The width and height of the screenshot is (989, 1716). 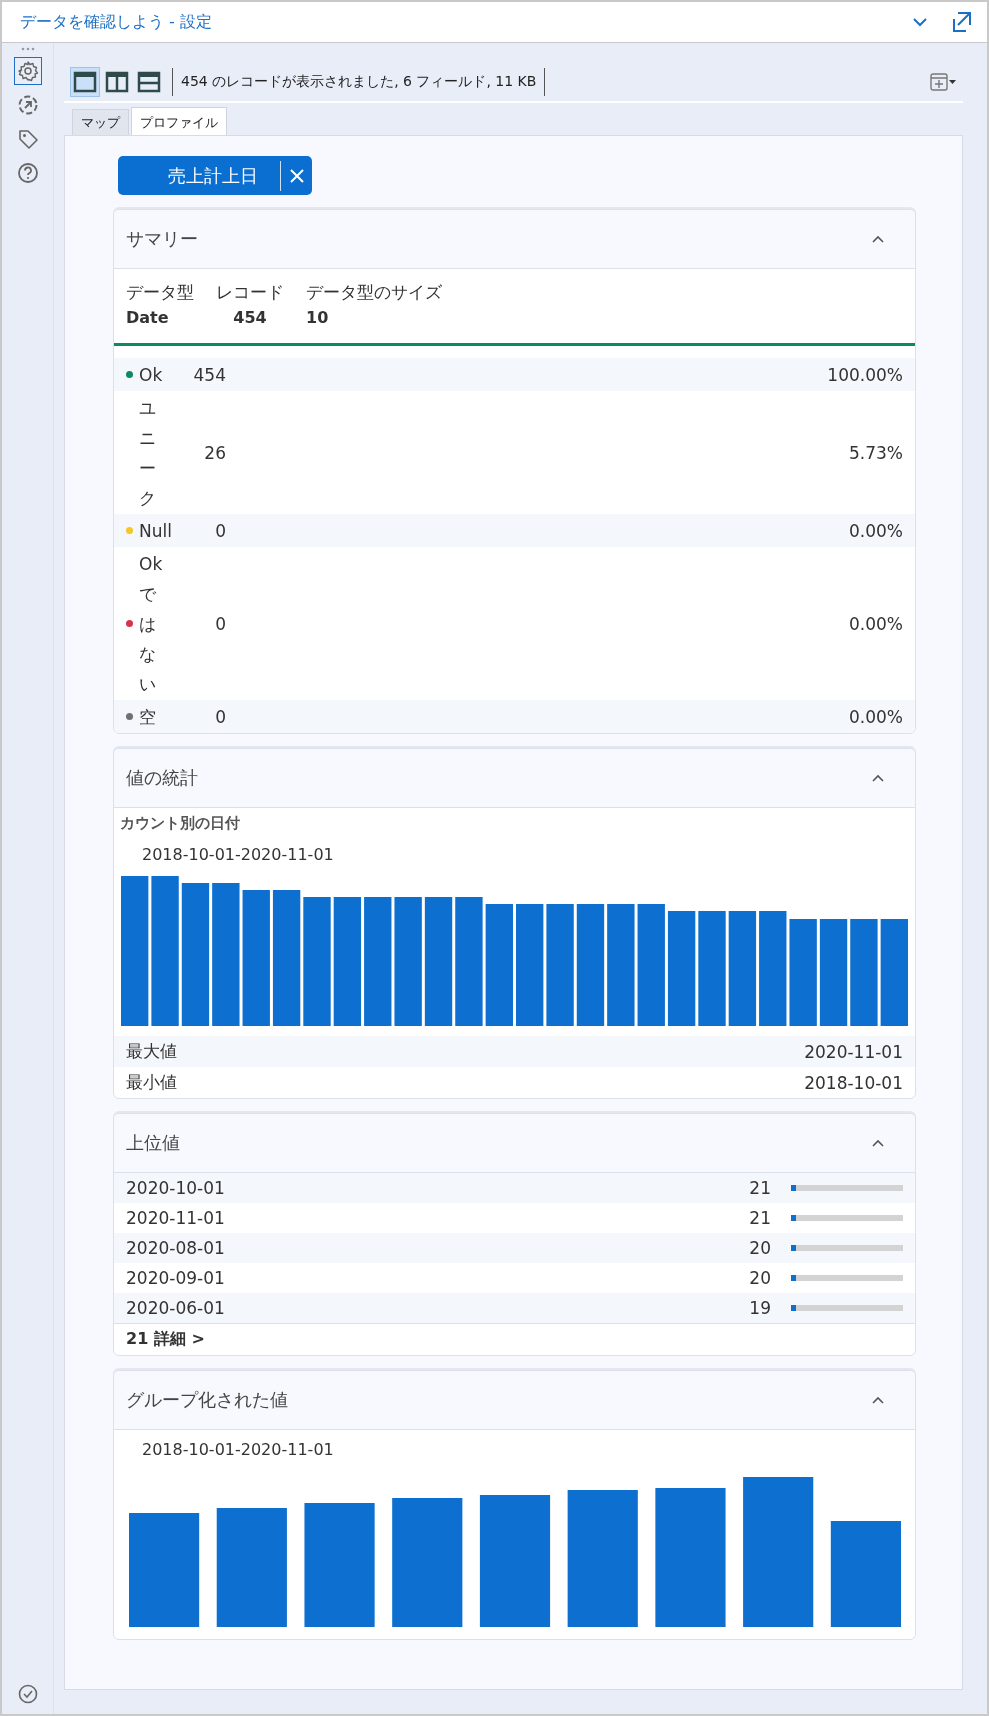 What do you see at coordinates (116, 22) in the screenshot?
I see `window-title: データを確認しよう - 設定` at bounding box center [116, 22].